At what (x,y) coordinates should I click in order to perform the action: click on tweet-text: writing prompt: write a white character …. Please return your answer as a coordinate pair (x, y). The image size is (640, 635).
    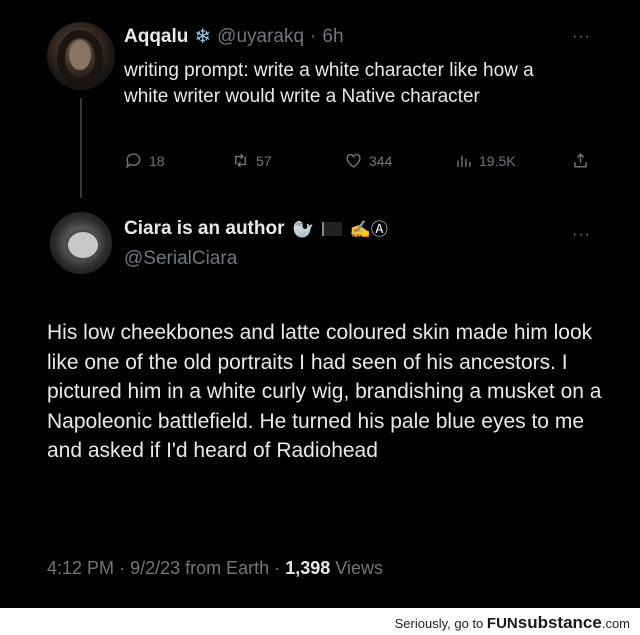
    Looking at the image, I should click on (329, 83).